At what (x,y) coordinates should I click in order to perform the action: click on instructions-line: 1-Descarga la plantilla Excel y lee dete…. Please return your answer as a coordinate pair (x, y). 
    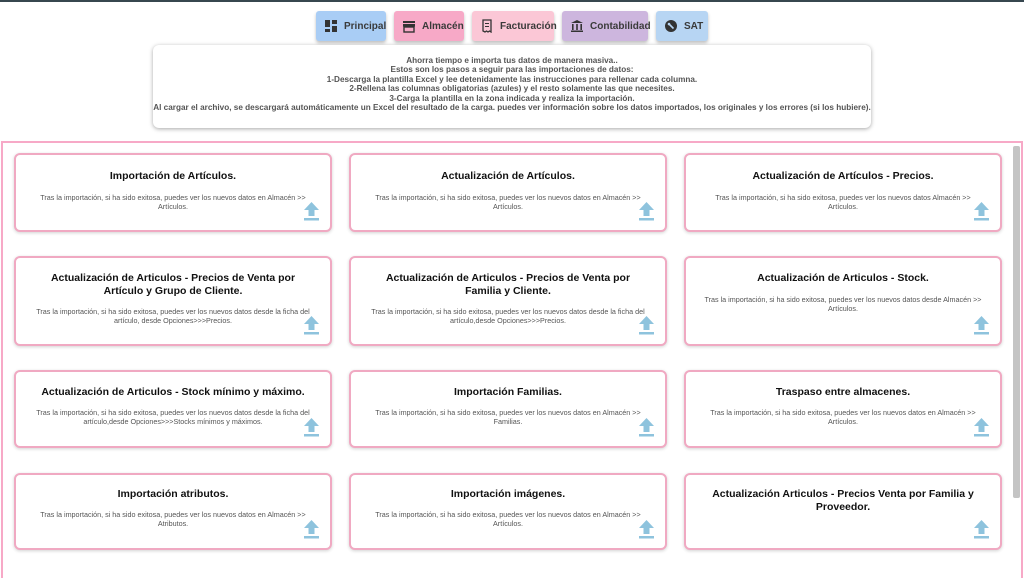
    Looking at the image, I should click on (512, 79).